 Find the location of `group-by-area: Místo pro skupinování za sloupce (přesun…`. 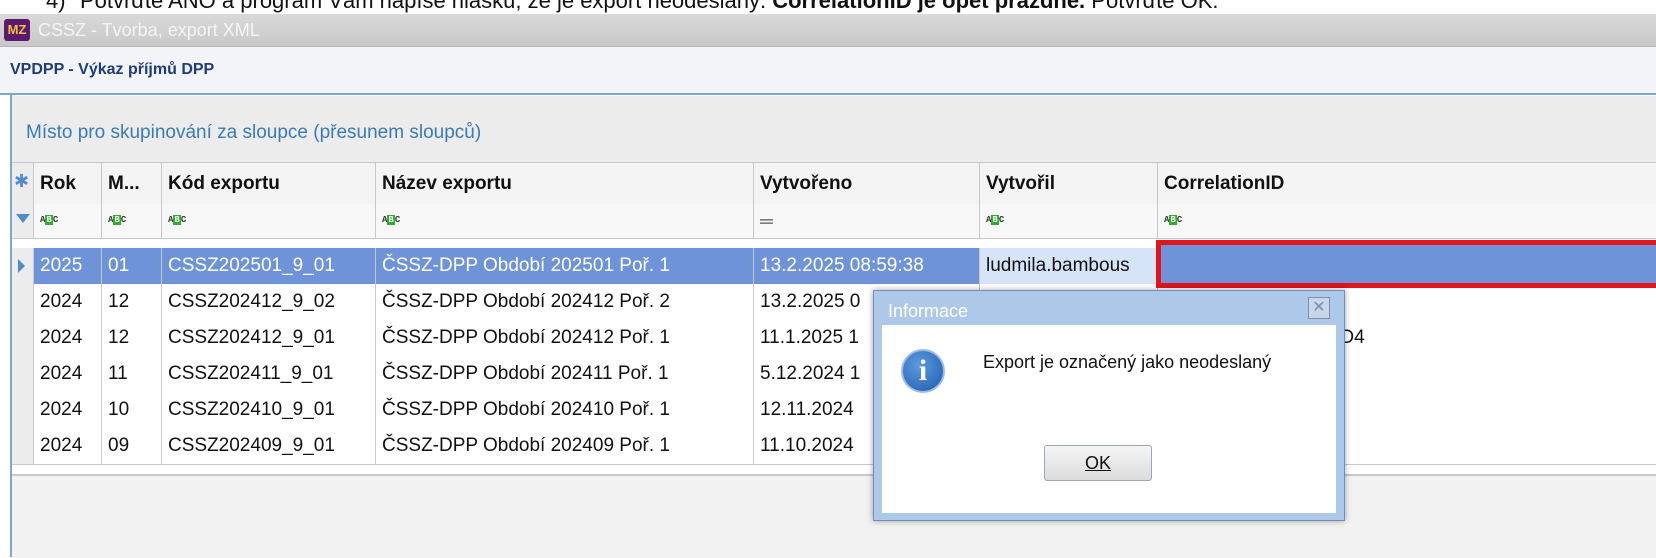

group-by-area: Místo pro skupinování za sloupce (přesun… is located at coordinates (834, 129).